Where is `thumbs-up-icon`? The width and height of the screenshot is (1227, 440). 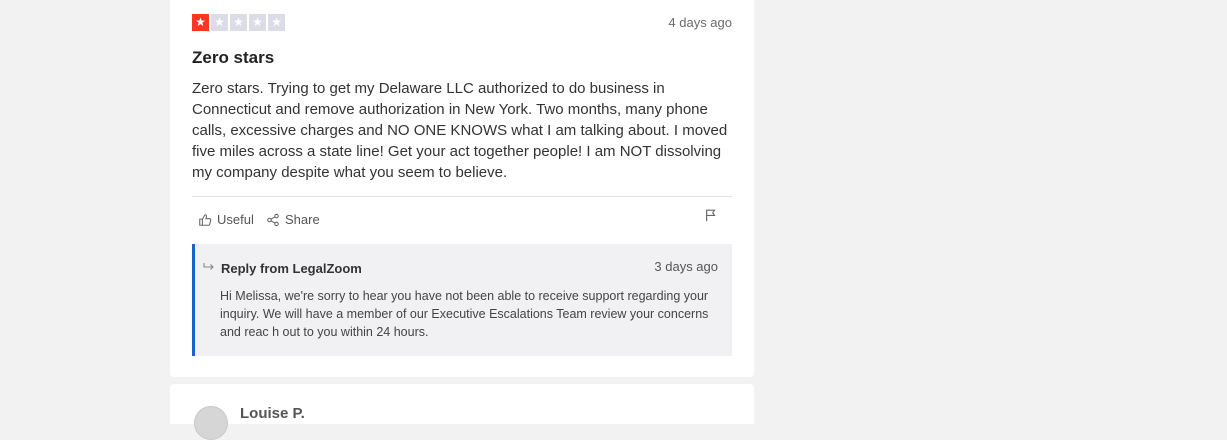
thumbs-up-icon is located at coordinates (205, 220).